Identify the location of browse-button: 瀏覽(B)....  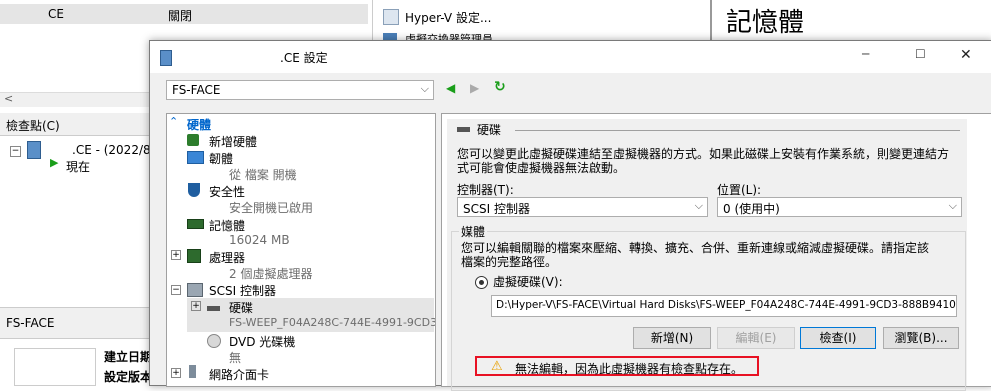
(921, 338).